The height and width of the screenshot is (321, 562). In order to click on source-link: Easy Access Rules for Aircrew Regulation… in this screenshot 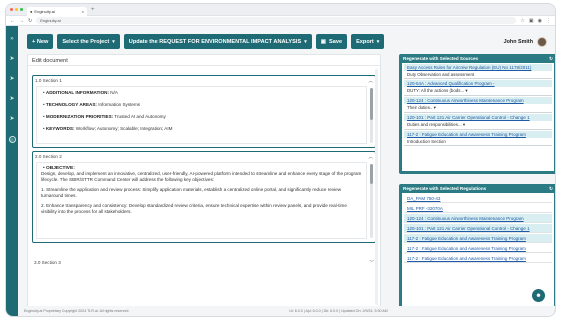, I will do `click(478, 67)`.